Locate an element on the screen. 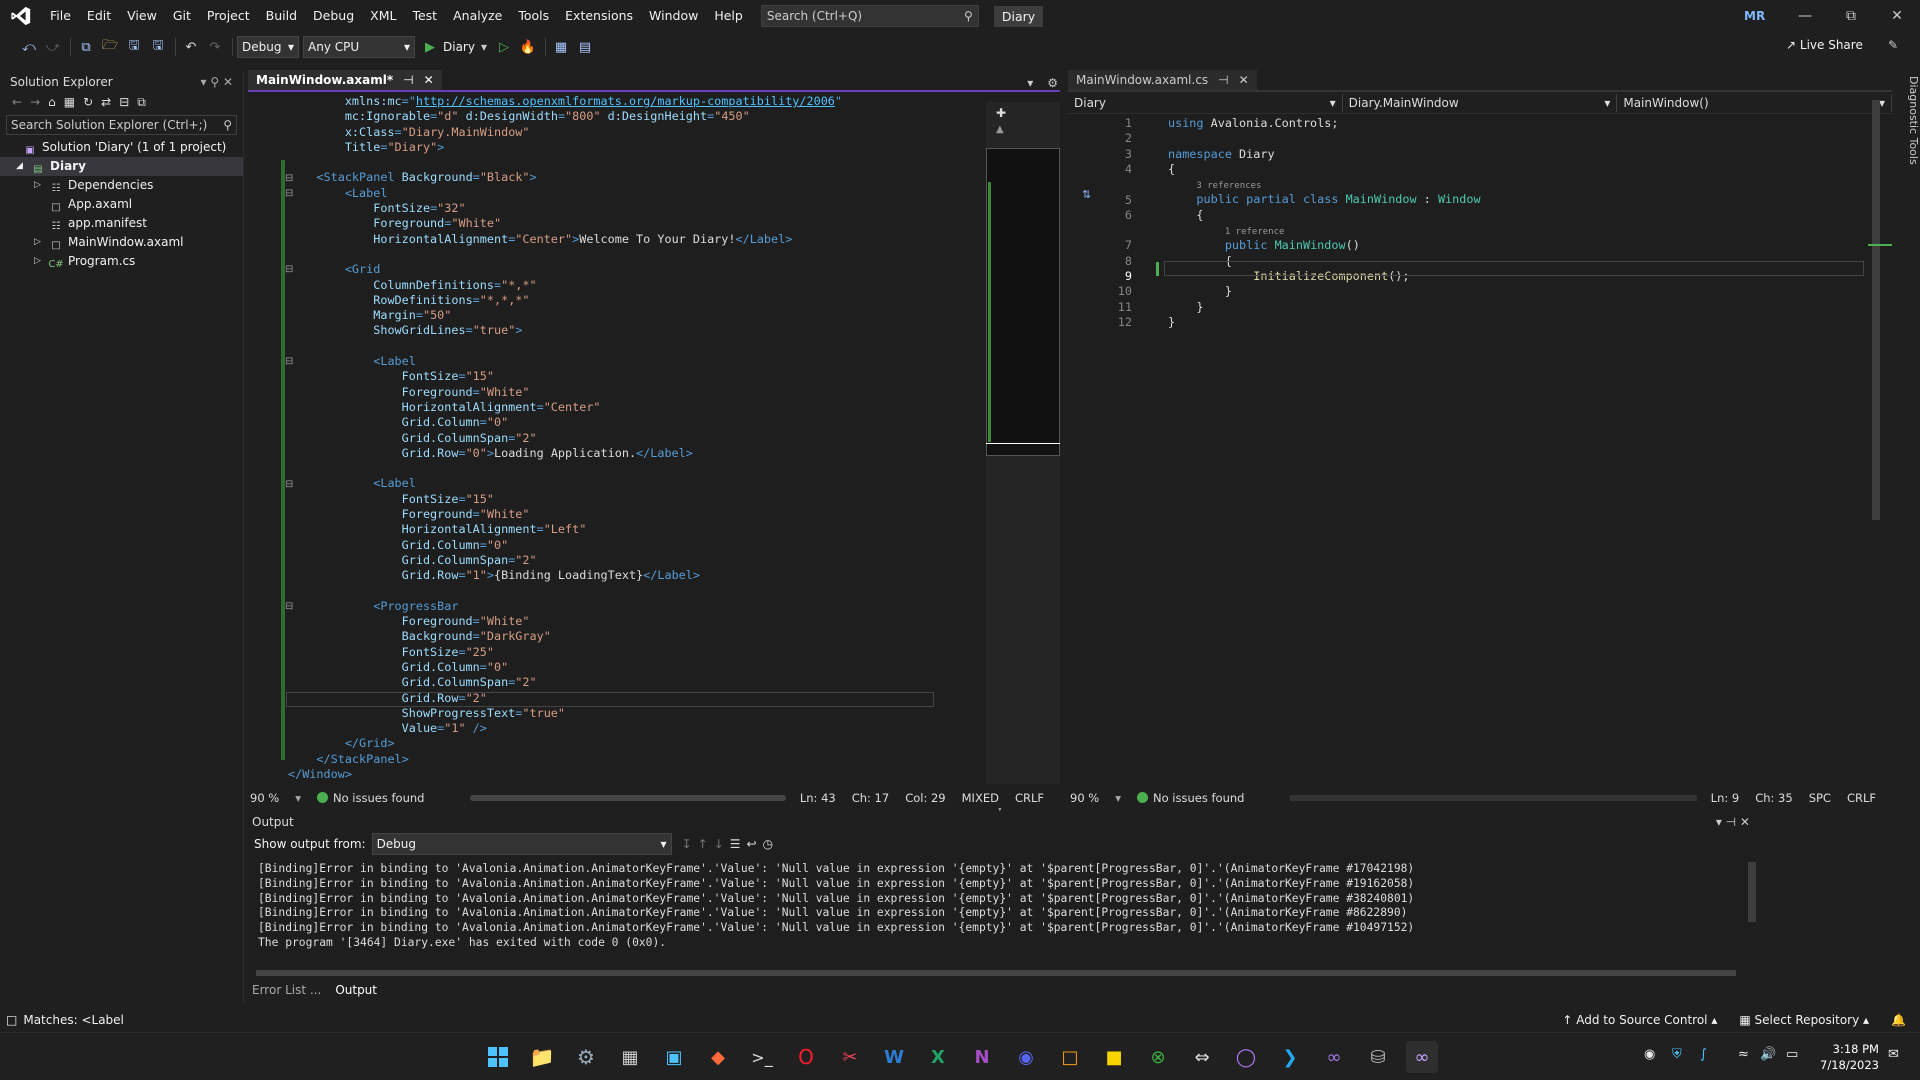 Image resolution: width=1920 pixels, height=1080 pixels. minimap-scrollbar: ✚ ▲ ▼ is located at coordinates (1023, 457).